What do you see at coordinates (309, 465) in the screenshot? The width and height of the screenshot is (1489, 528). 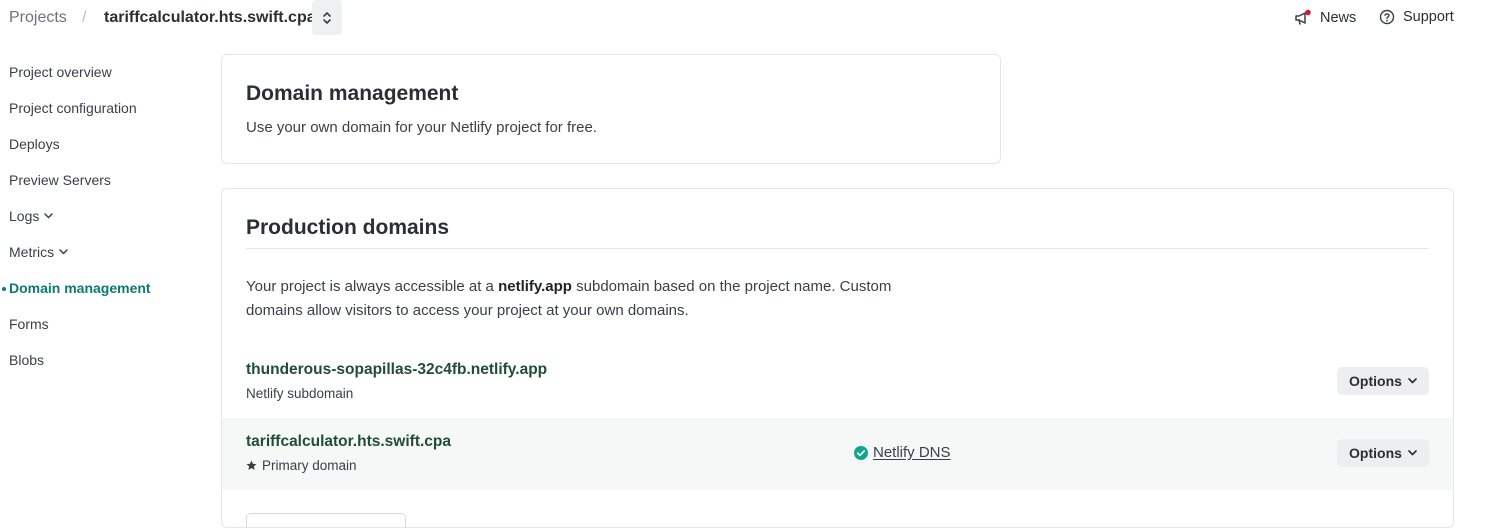 I see `domain-type-label: Primary domain` at bounding box center [309, 465].